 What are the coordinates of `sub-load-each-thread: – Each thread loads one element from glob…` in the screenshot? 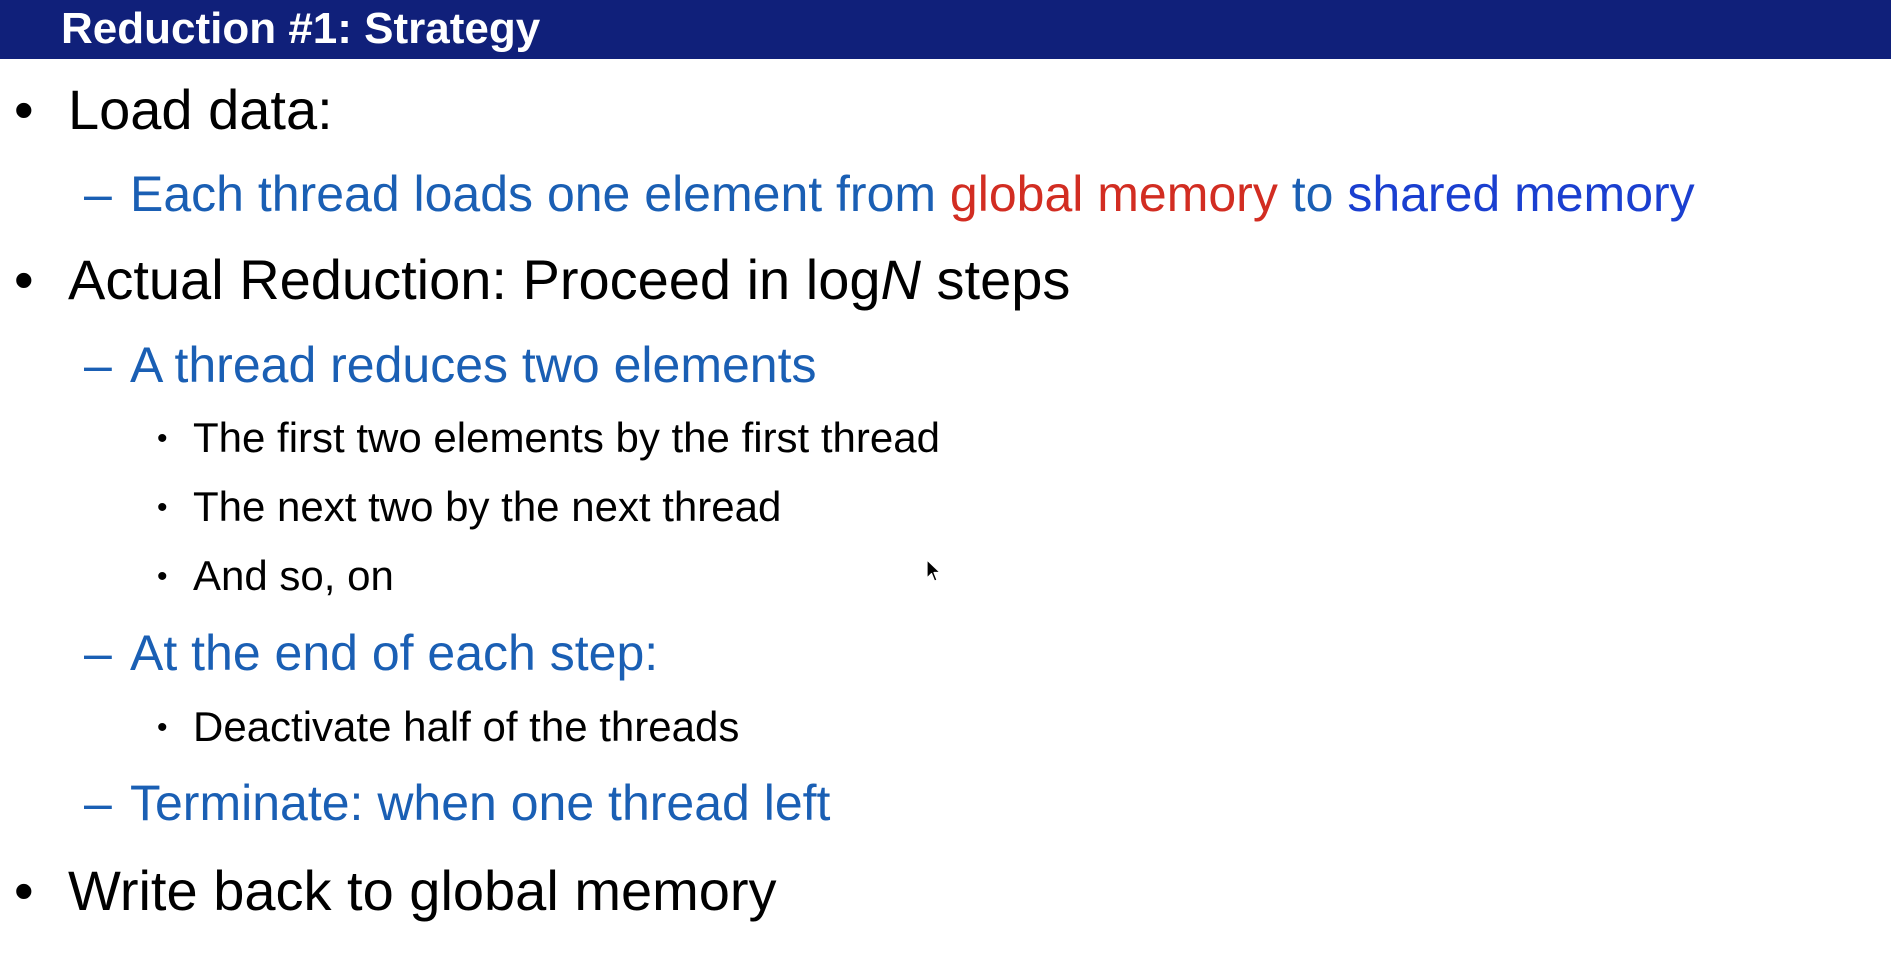 It's located at (889, 194).